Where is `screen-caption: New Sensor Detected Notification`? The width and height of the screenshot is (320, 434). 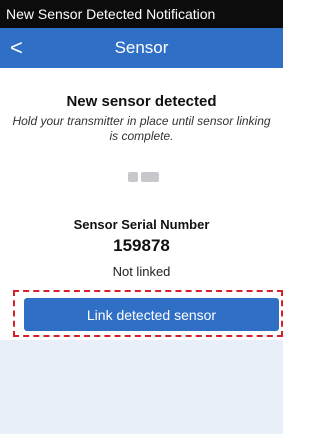 screen-caption: New Sensor Detected Notification is located at coordinates (141, 14).